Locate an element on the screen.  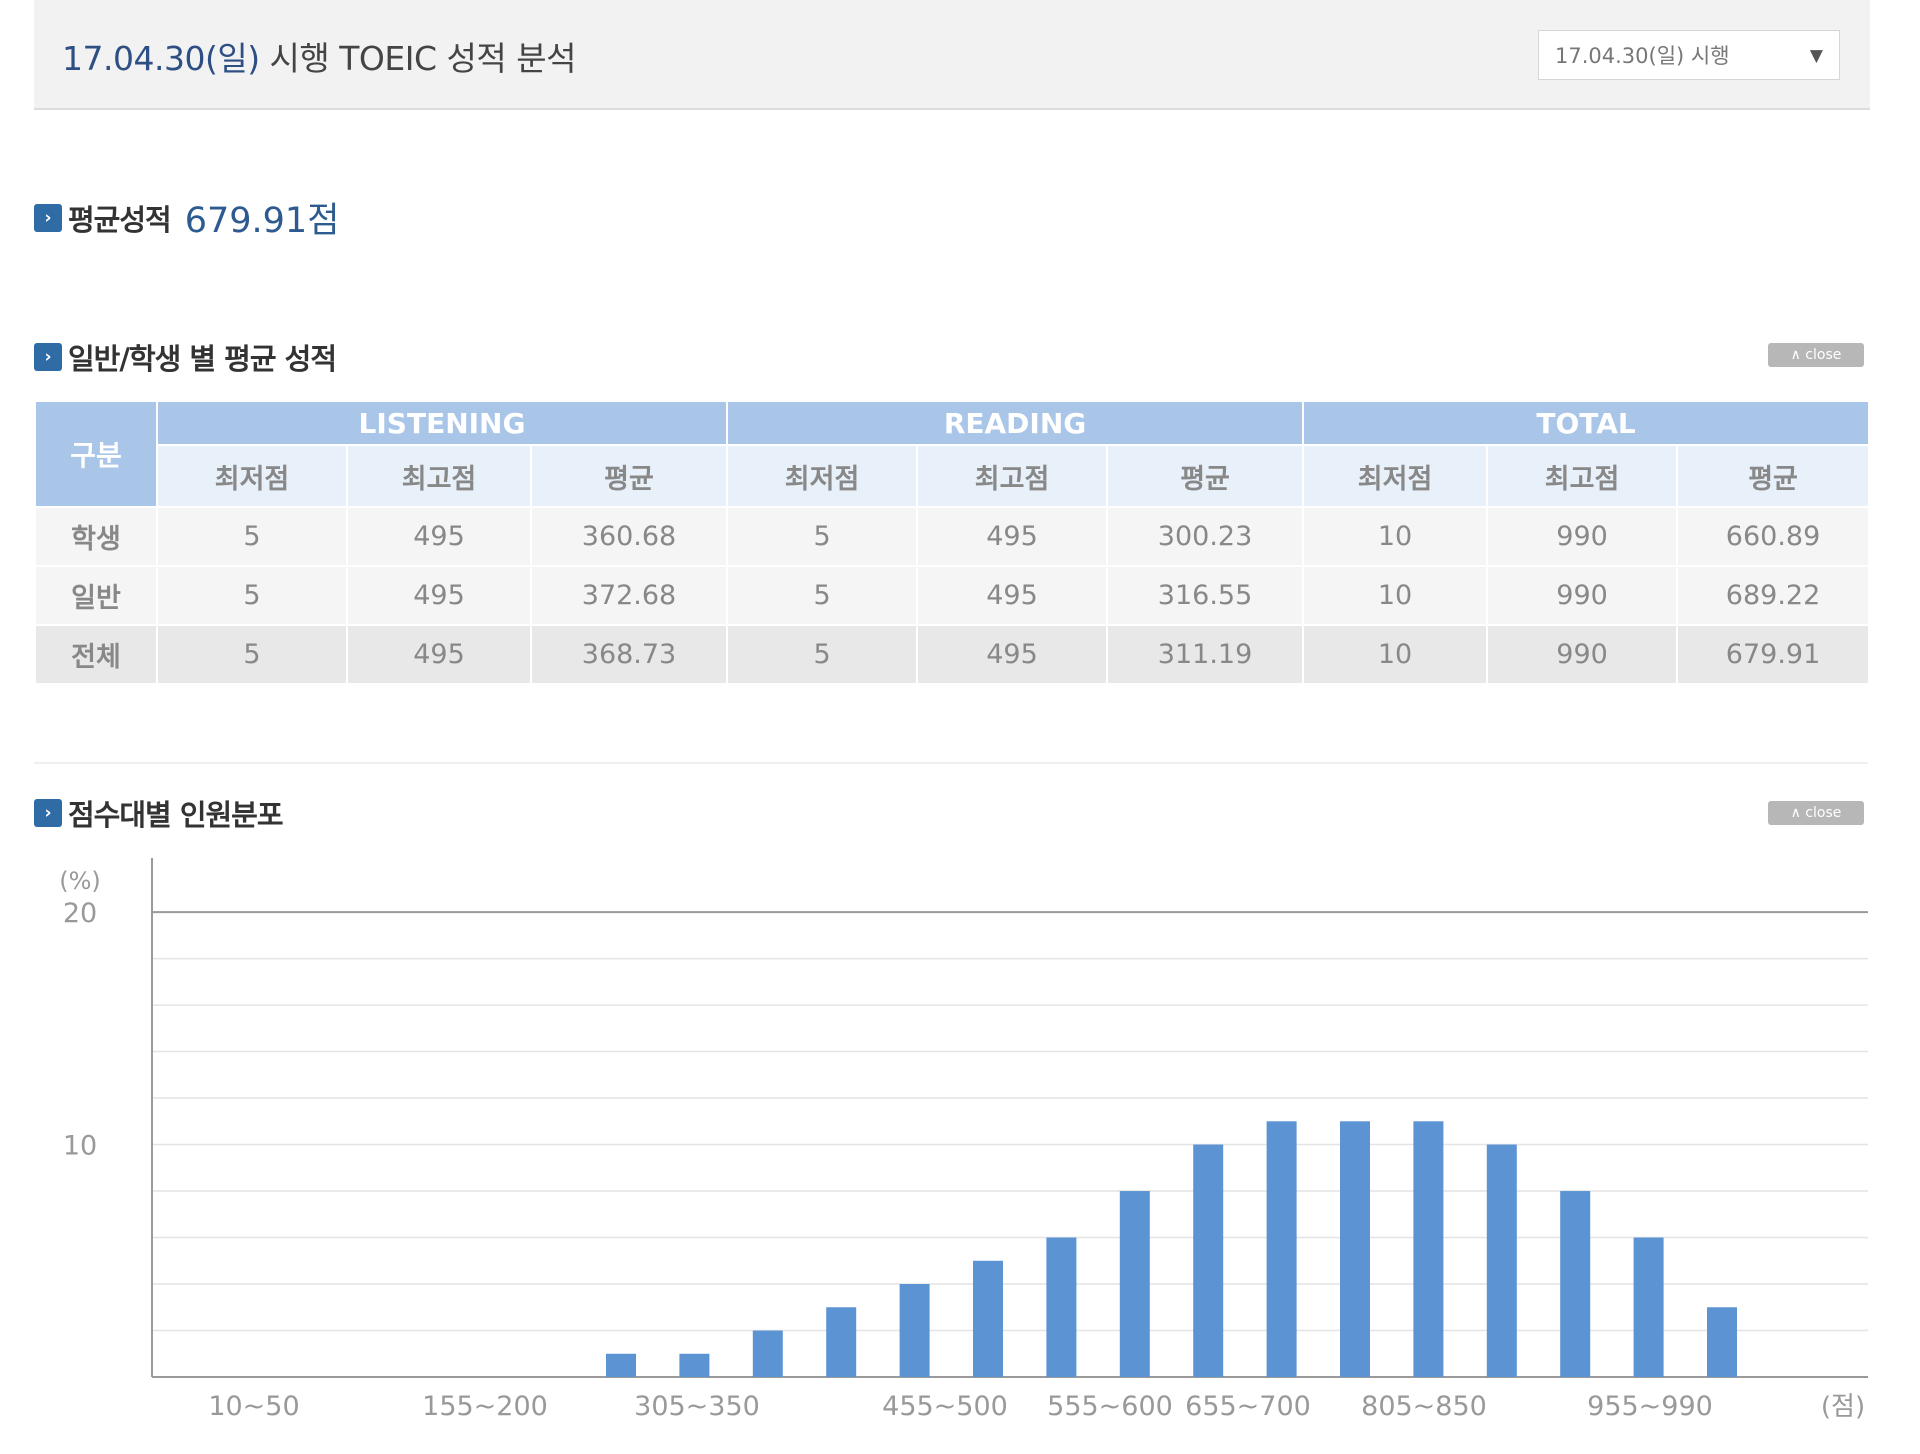
average-score-section: › 평균성적 679.91점 is located at coordinates (186, 217).